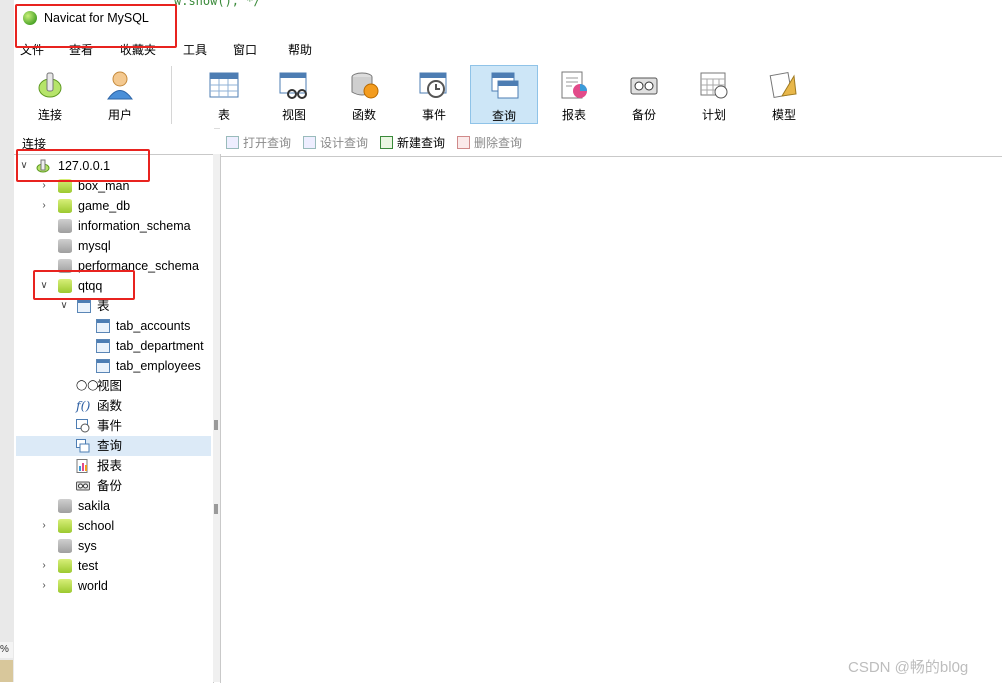 This screenshot has width=1002, height=683. I want to click on watermark-text: CSDN @畅的bl0g, so click(908, 667).